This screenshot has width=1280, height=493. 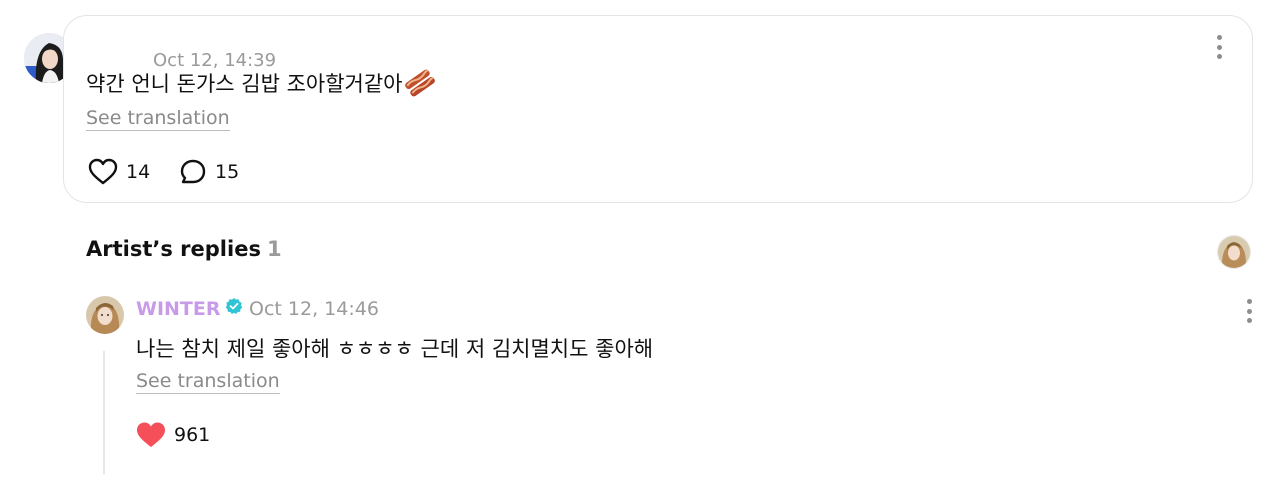 What do you see at coordinates (193, 171) in the screenshot?
I see `comment-bubble-icon` at bounding box center [193, 171].